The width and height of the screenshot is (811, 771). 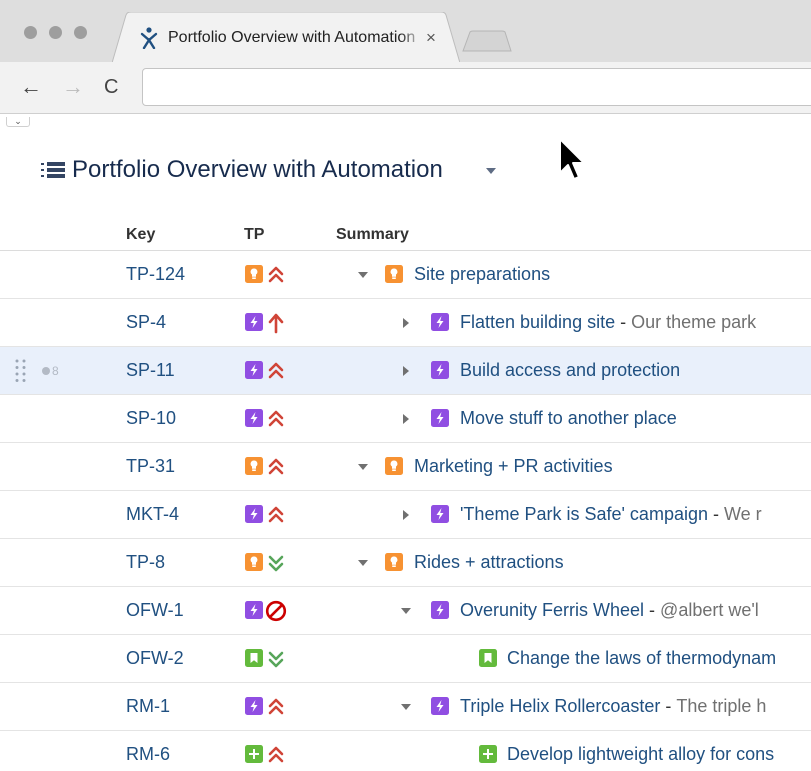 I want to click on table-row: 8 SP-11 Build access and protection, so click(x=405, y=371).